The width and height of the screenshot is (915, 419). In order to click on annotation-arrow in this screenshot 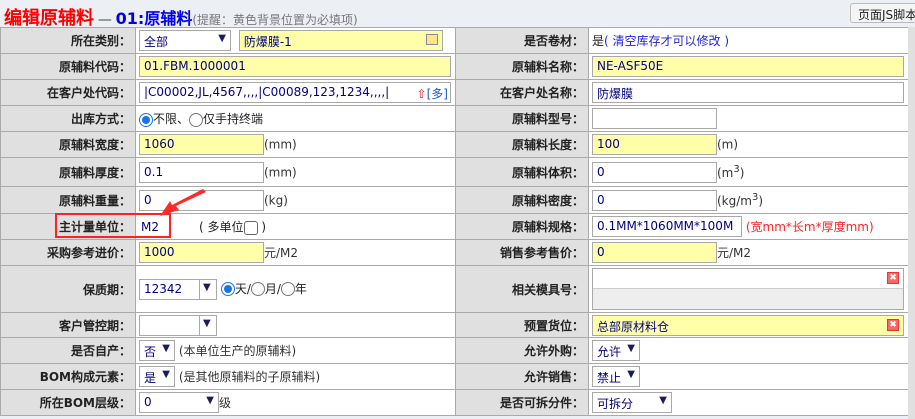, I will do `click(183, 202)`.